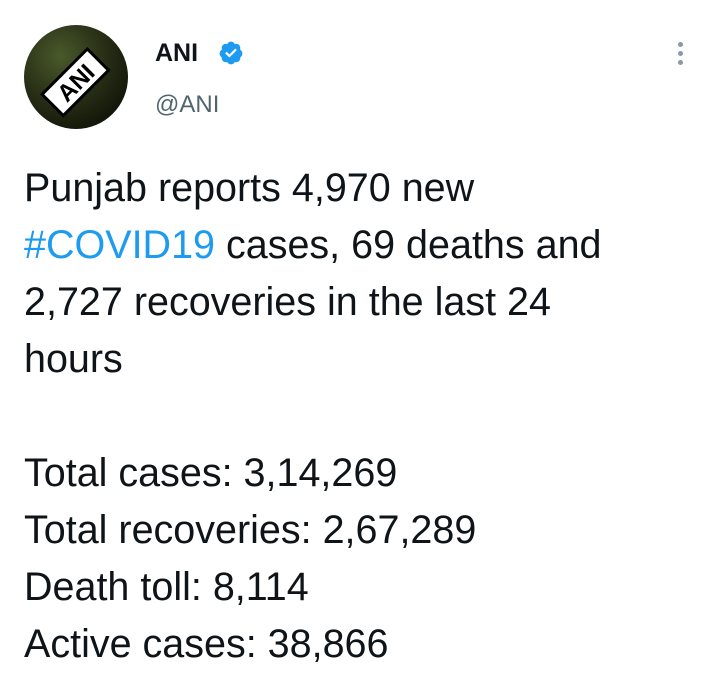  What do you see at coordinates (119, 245) in the screenshot?
I see `hashtag-link: #COVID19` at bounding box center [119, 245].